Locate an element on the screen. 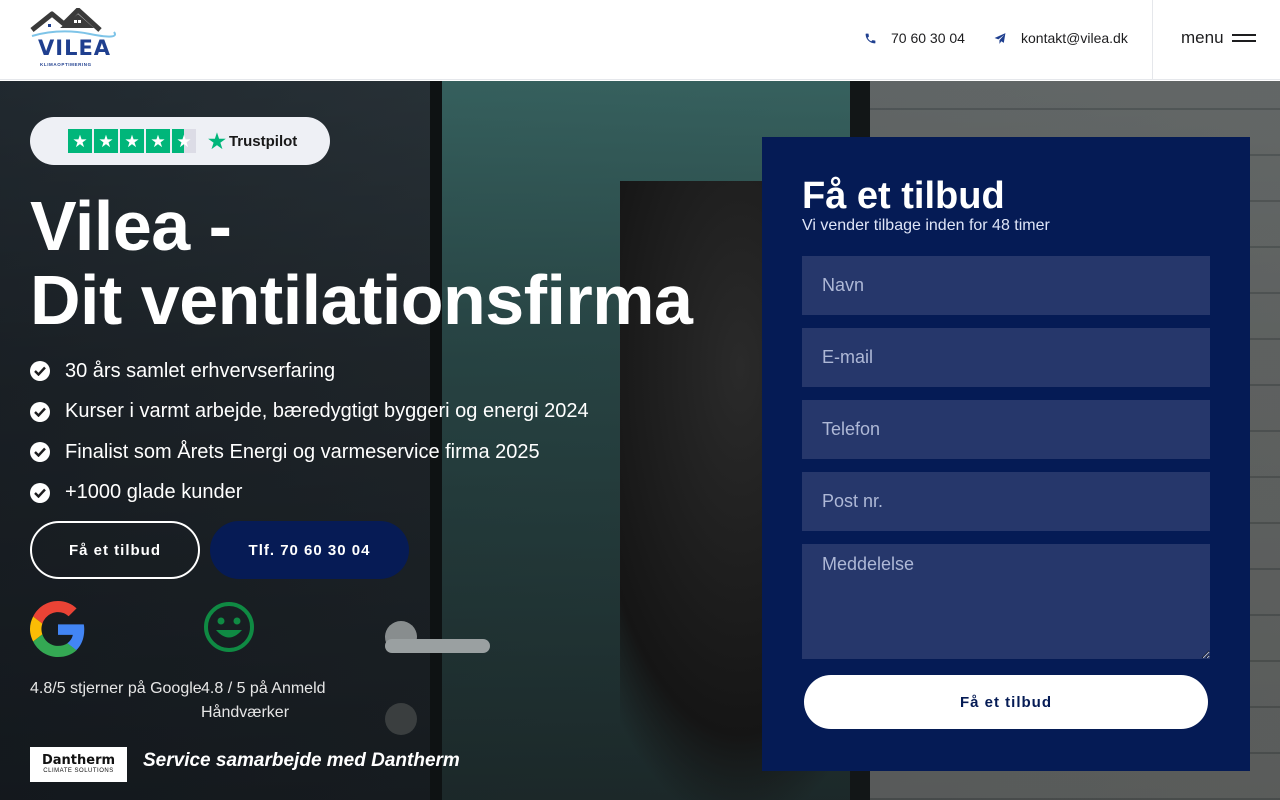 This screenshot has height=800, width=1280. trustpilot-stars: ★ ★ ★ ★ ★ is located at coordinates (132, 141).